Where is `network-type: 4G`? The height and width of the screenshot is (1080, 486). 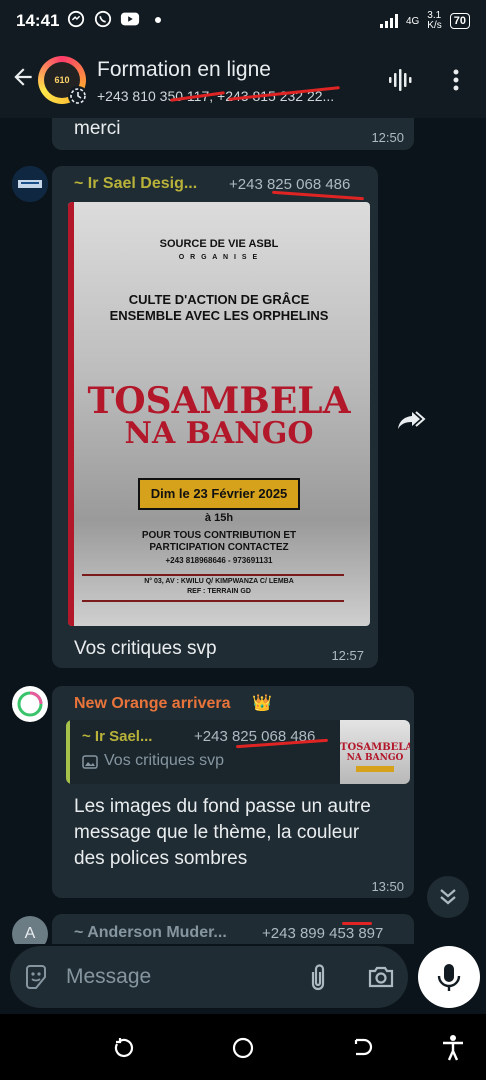
network-type: 4G is located at coordinates (412, 21).